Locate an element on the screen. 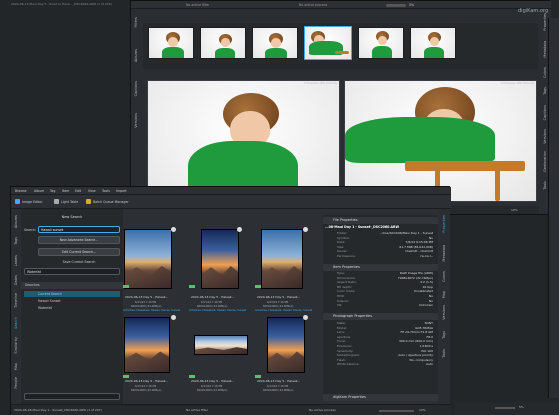  status-process: No active process is located at coordinates (322, 410).